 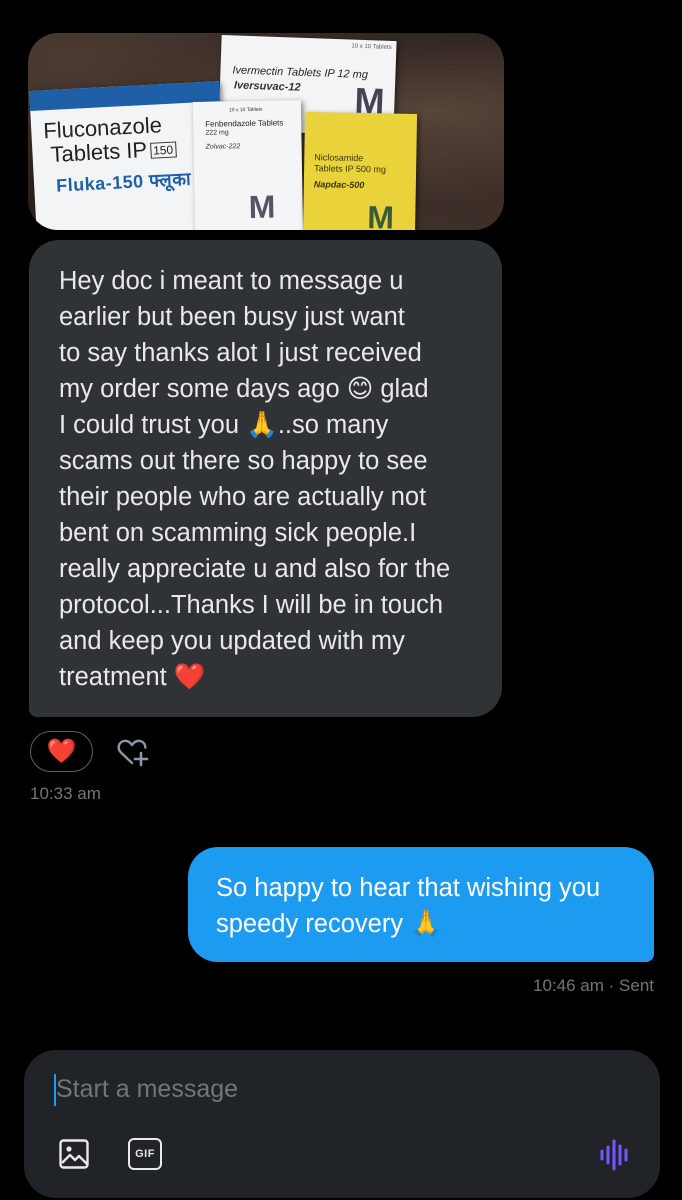 I want to click on add-reaction-icon, so click(x=133, y=753).